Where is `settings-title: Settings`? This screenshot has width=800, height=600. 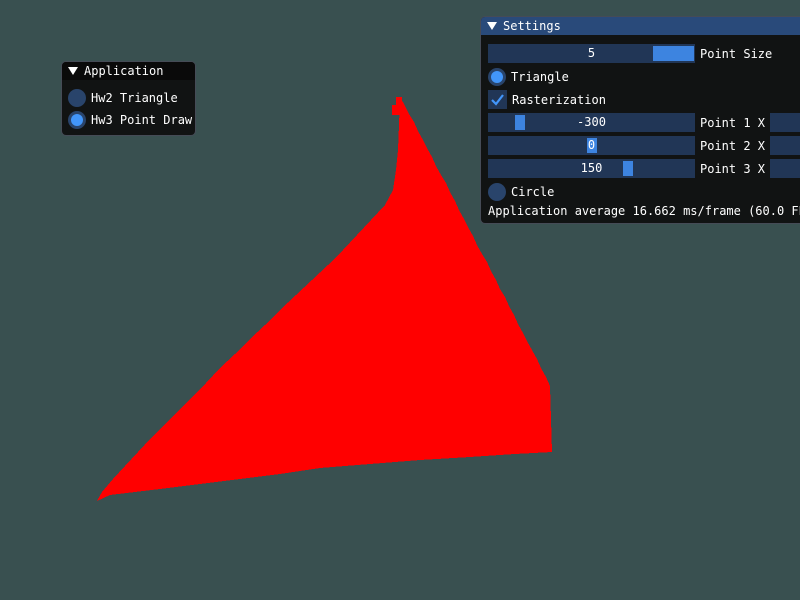 settings-title: Settings is located at coordinates (532, 26).